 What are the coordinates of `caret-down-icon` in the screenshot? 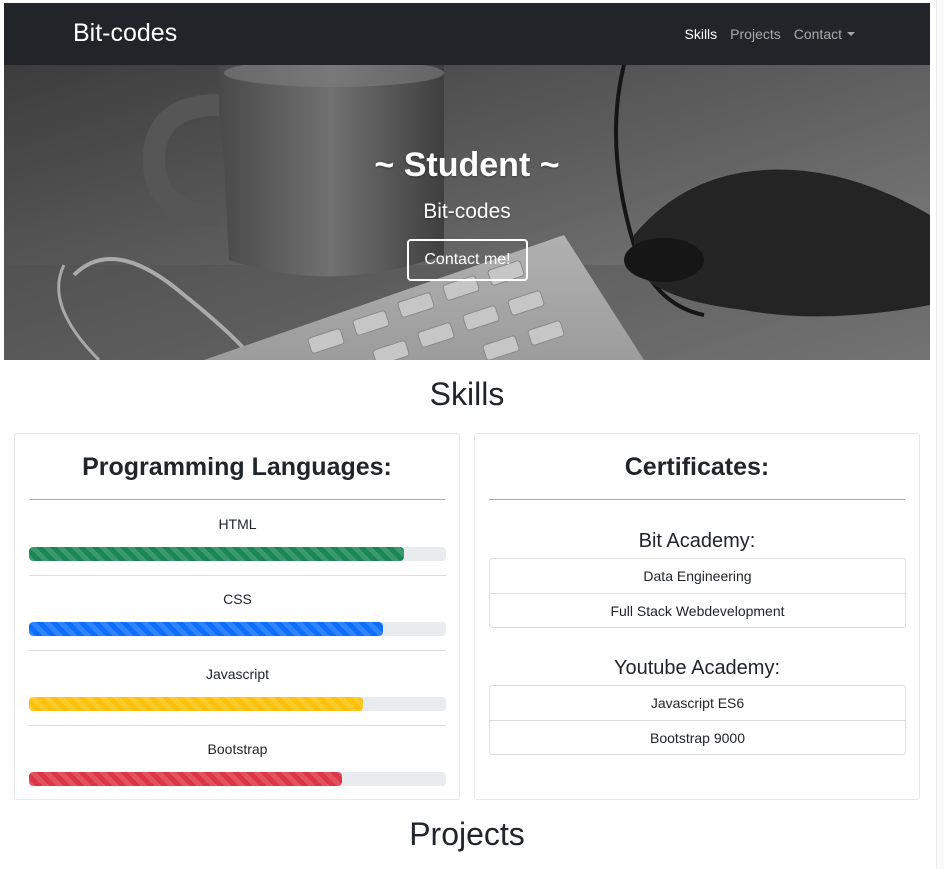 It's located at (851, 34).